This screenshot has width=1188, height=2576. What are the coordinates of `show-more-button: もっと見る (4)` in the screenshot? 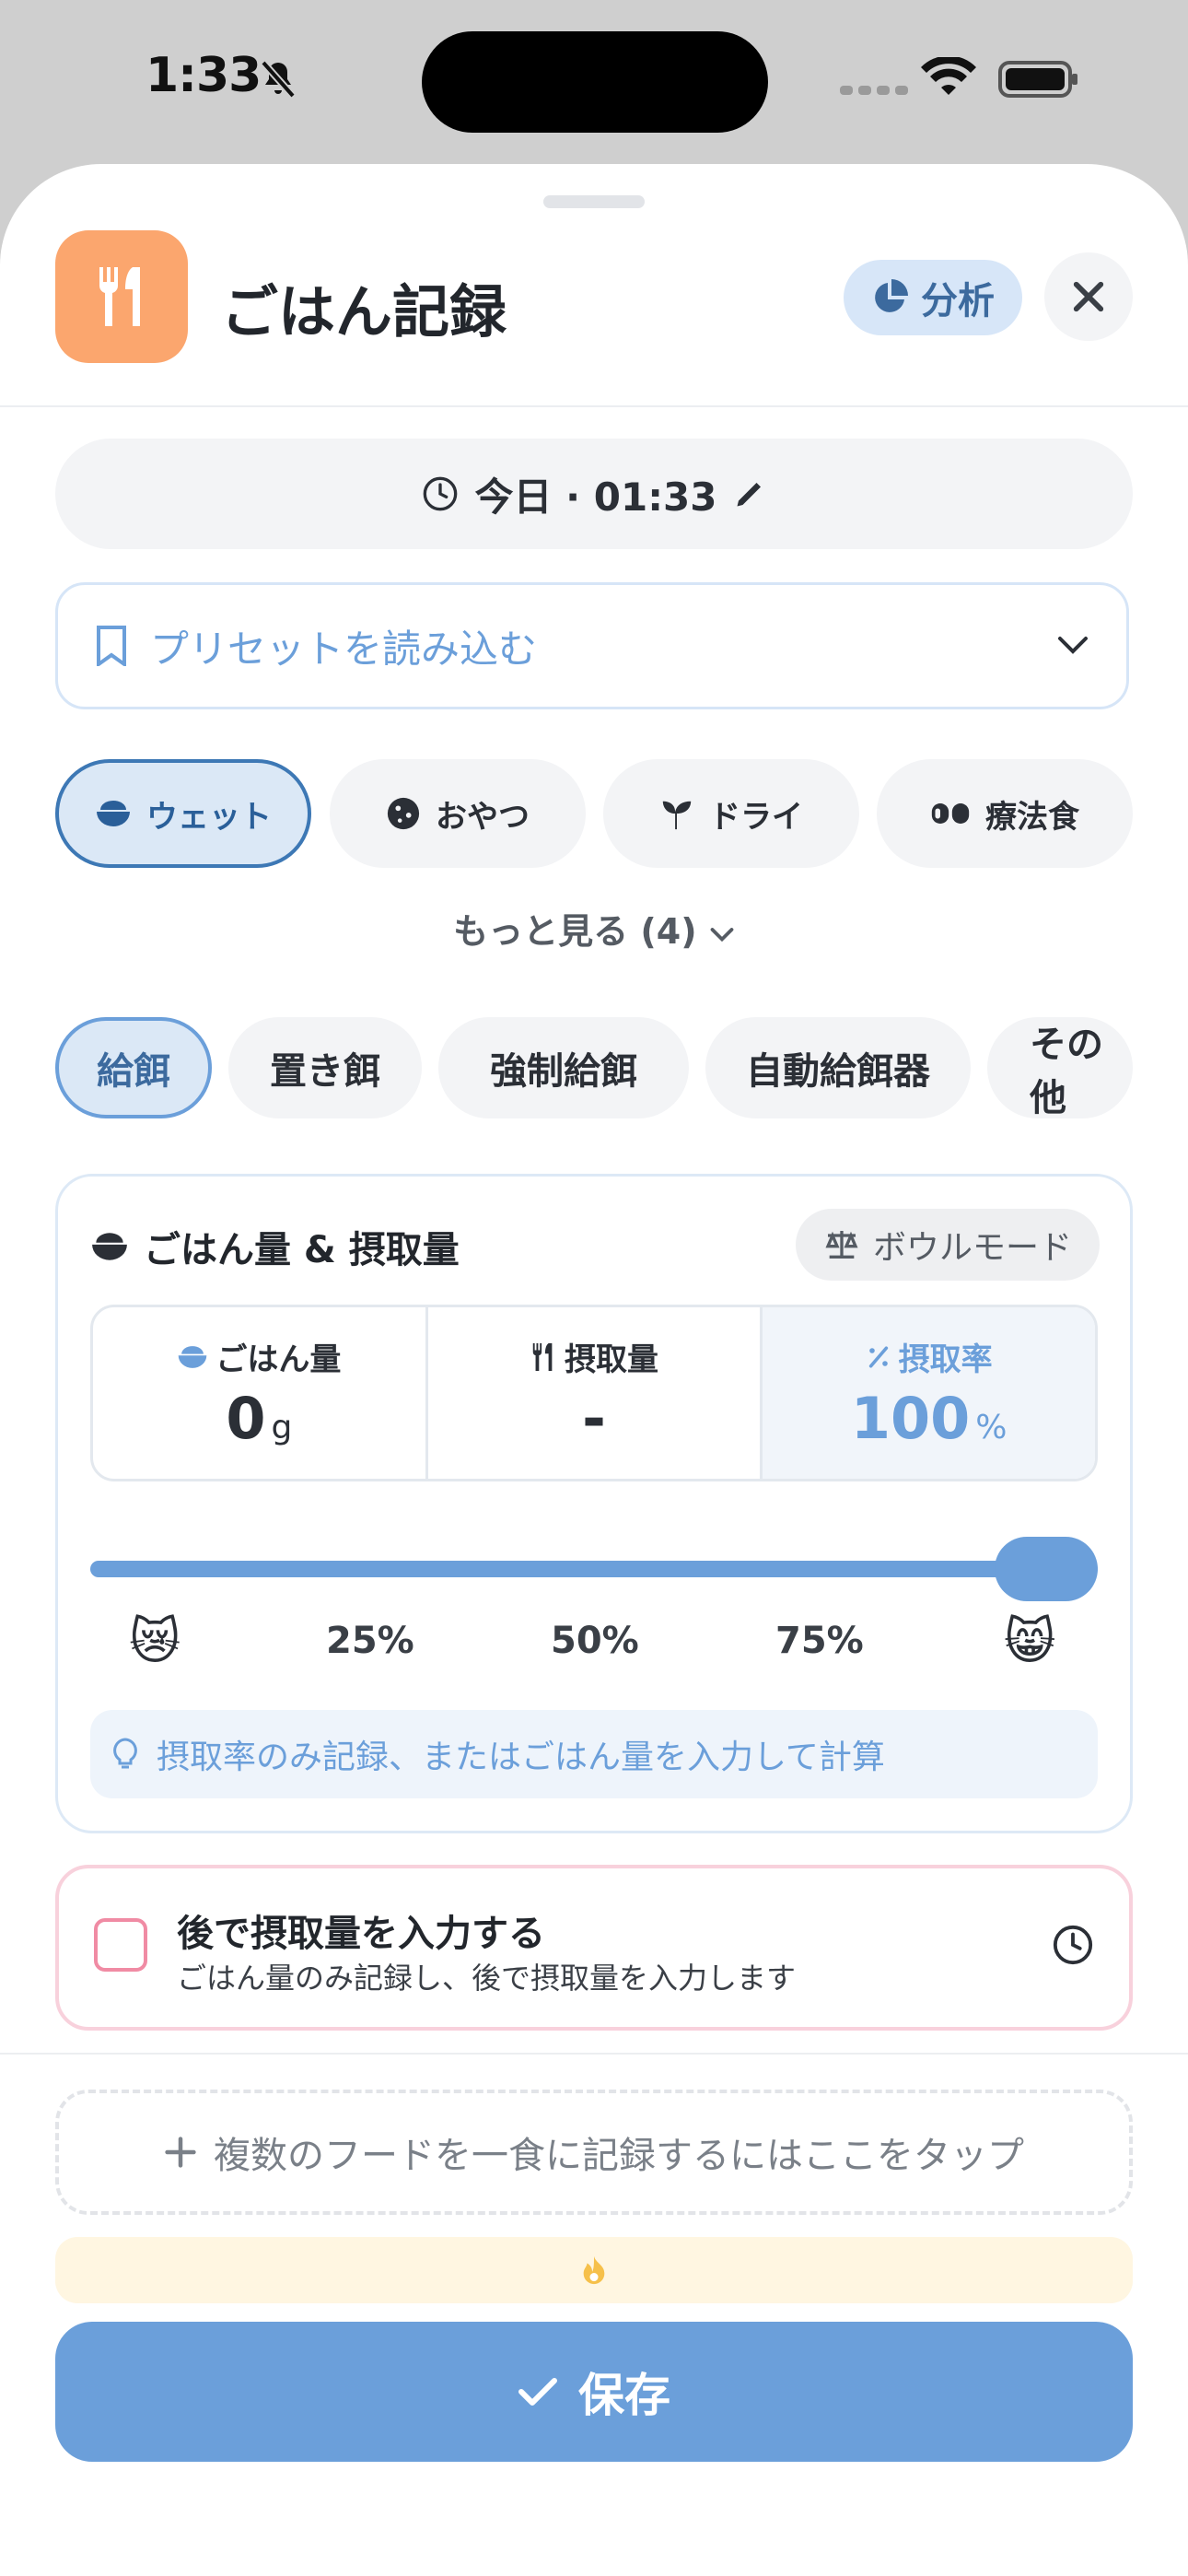 It's located at (594, 928).